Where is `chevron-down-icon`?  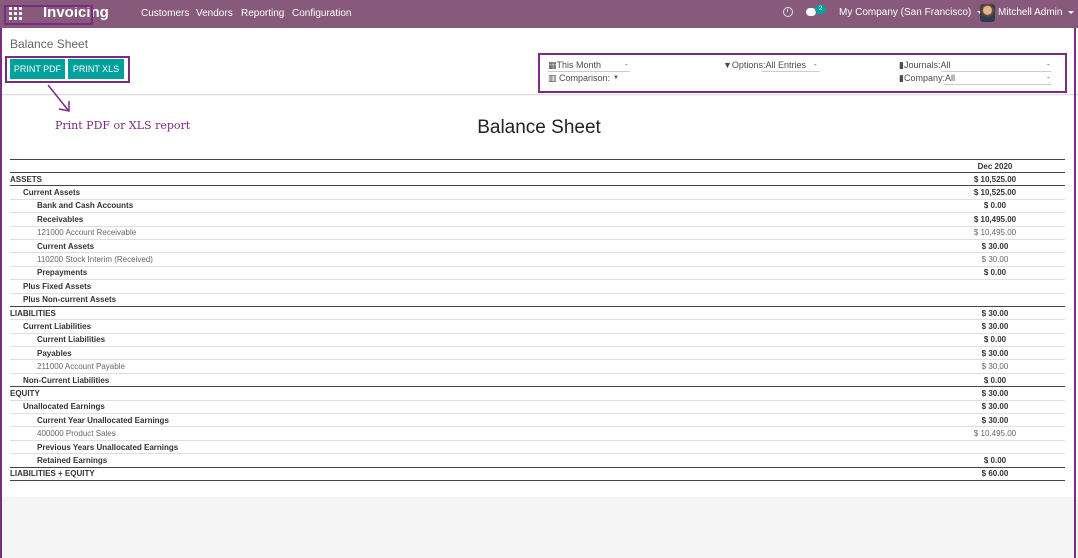 chevron-down-icon is located at coordinates (1071, 12).